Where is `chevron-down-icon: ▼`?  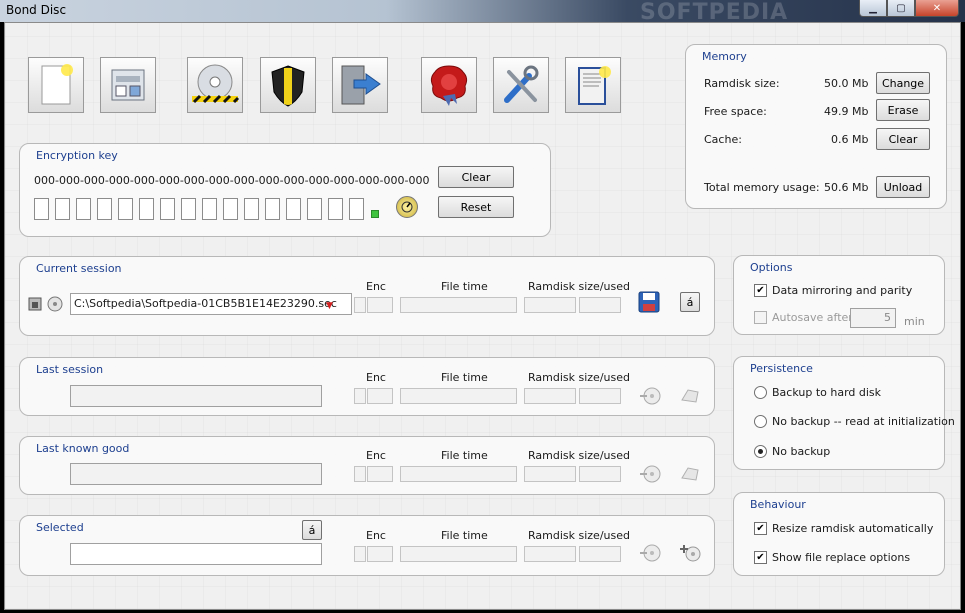
chevron-down-icon: ▼ is located at coordinates (329, 306).